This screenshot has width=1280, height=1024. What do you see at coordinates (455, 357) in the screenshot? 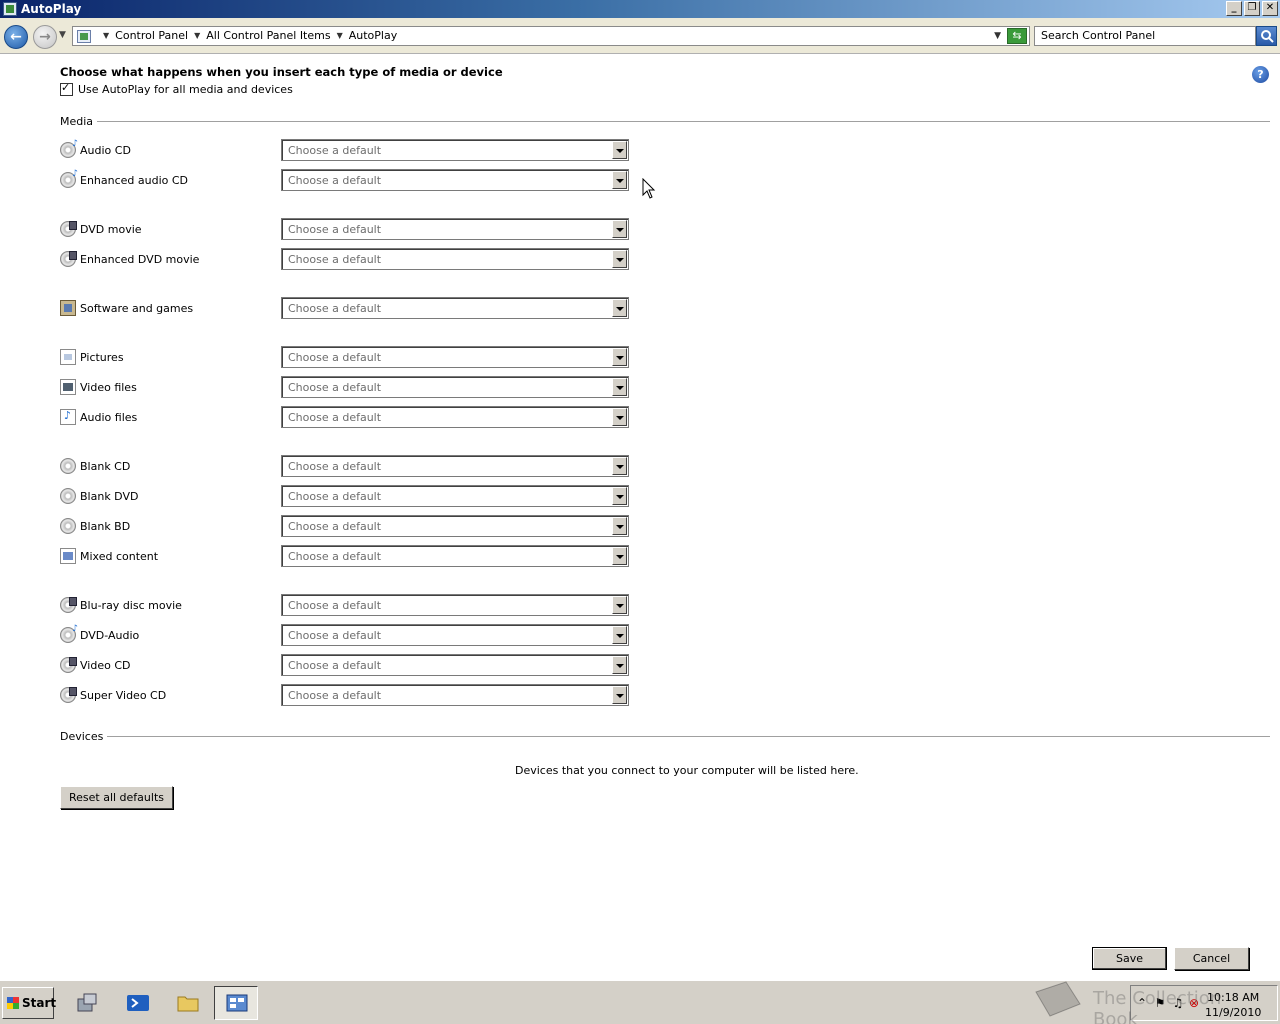
I see `default-action-select-pictures: Choose a default` at bounding box center [455, 357].